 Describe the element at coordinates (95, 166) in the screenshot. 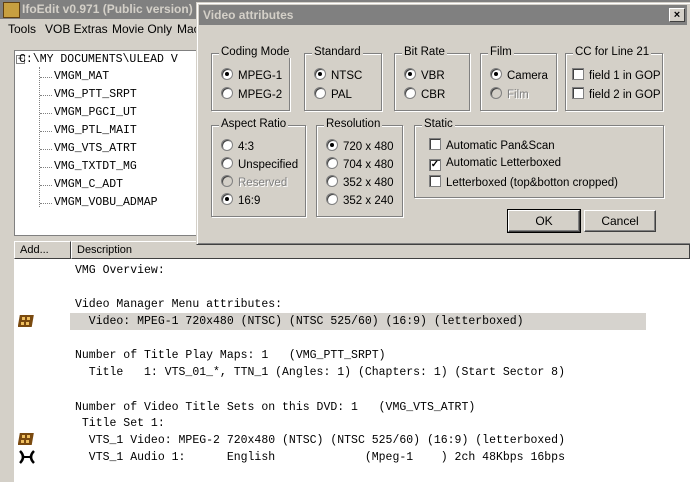

I see `tree-node-vmg-txtdt-mg: VMG_TXTDT_MG` at that location.